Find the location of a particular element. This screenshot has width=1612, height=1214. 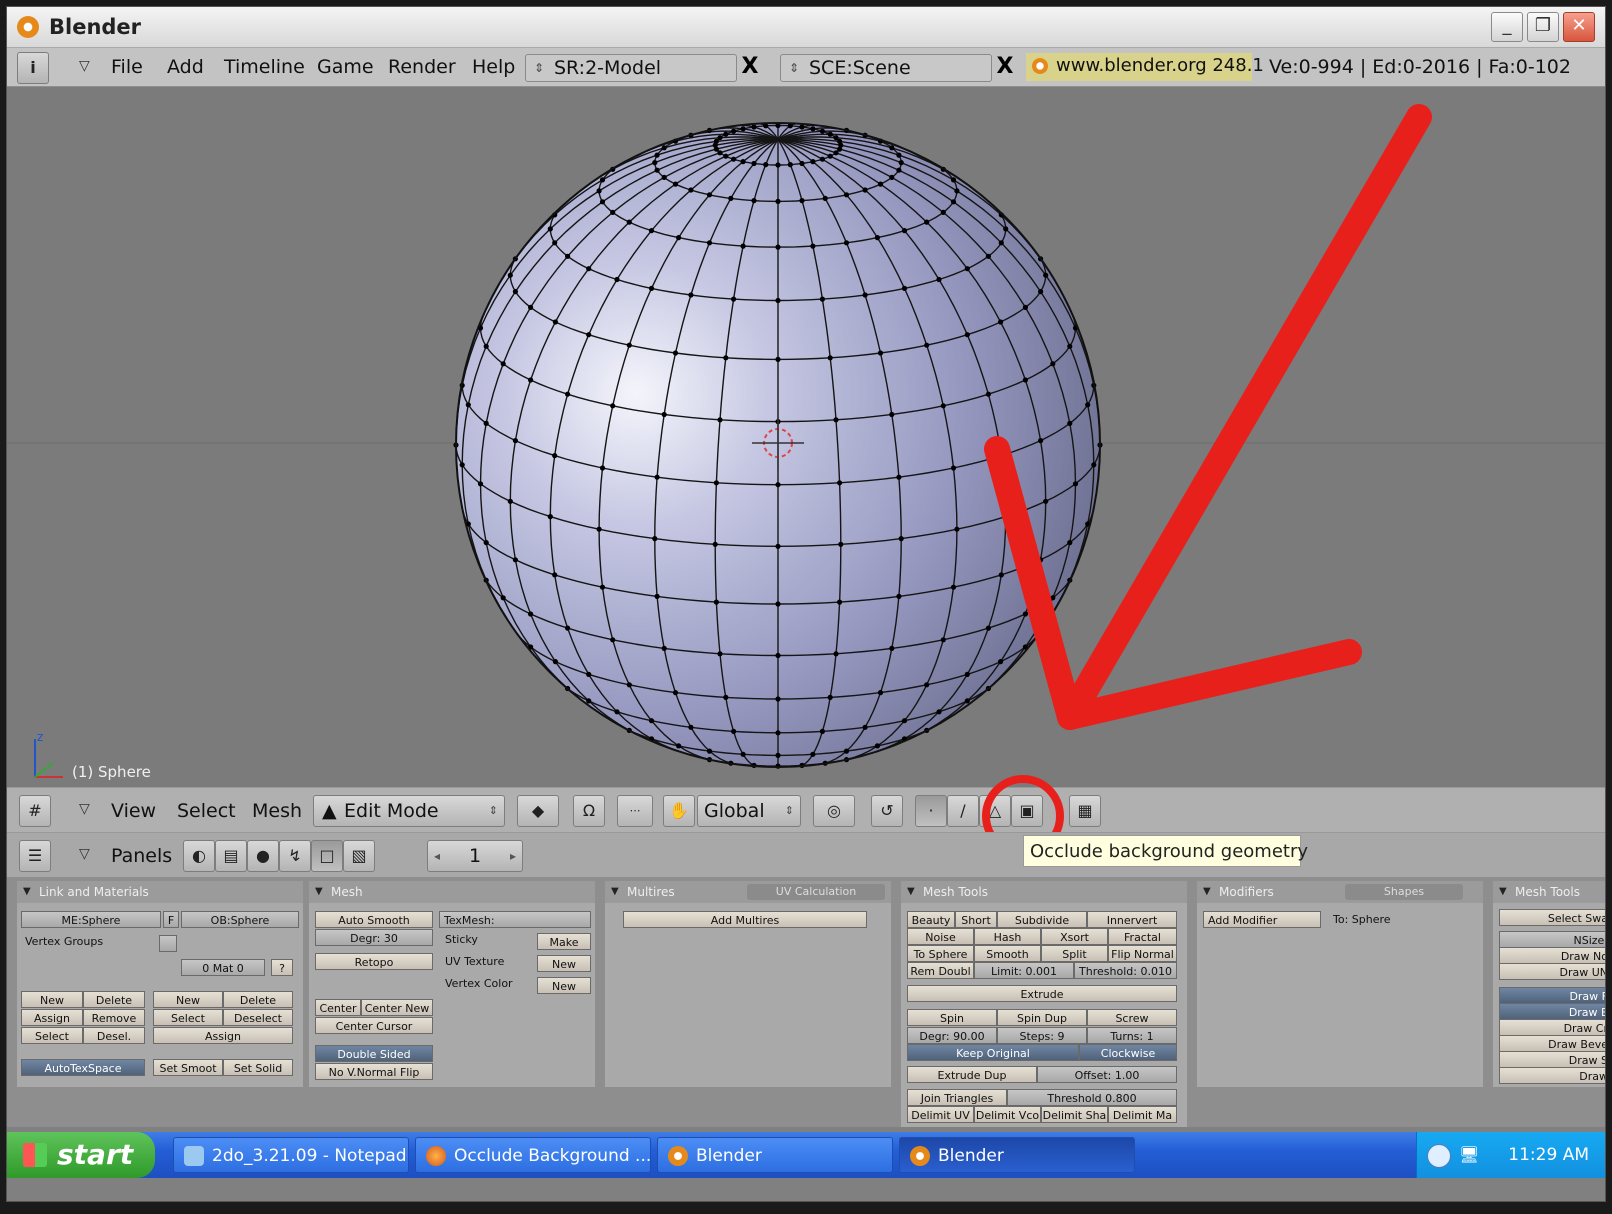

sticky-make-button: Make is located at coordinates (564, 941).